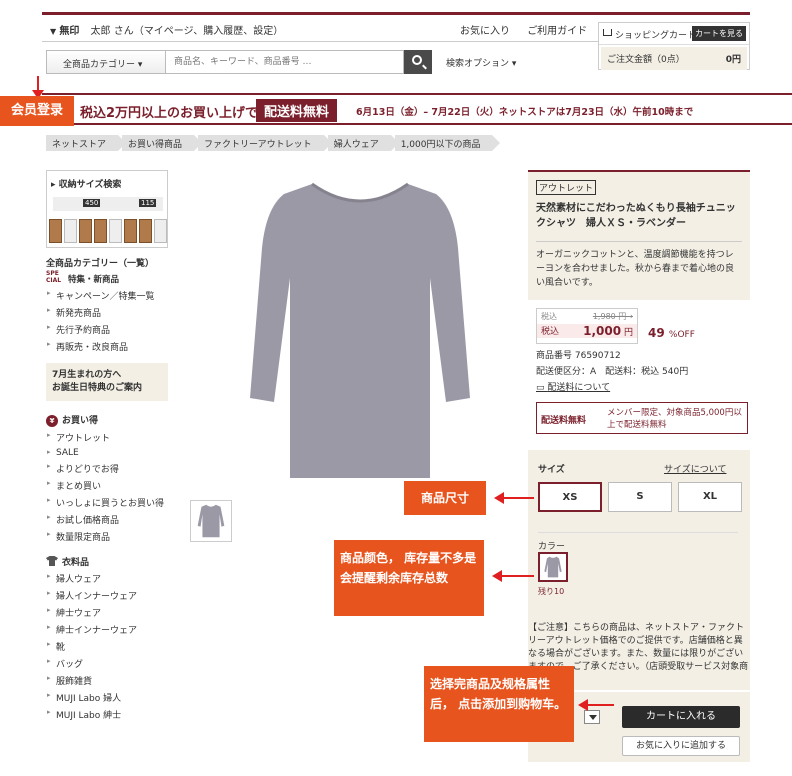 The height and width of the screenshot is (776, 792). Describe the element at coordinates (107, 646) in the screenshot. I see `sidebar-item-shoes: 靴` at that location.